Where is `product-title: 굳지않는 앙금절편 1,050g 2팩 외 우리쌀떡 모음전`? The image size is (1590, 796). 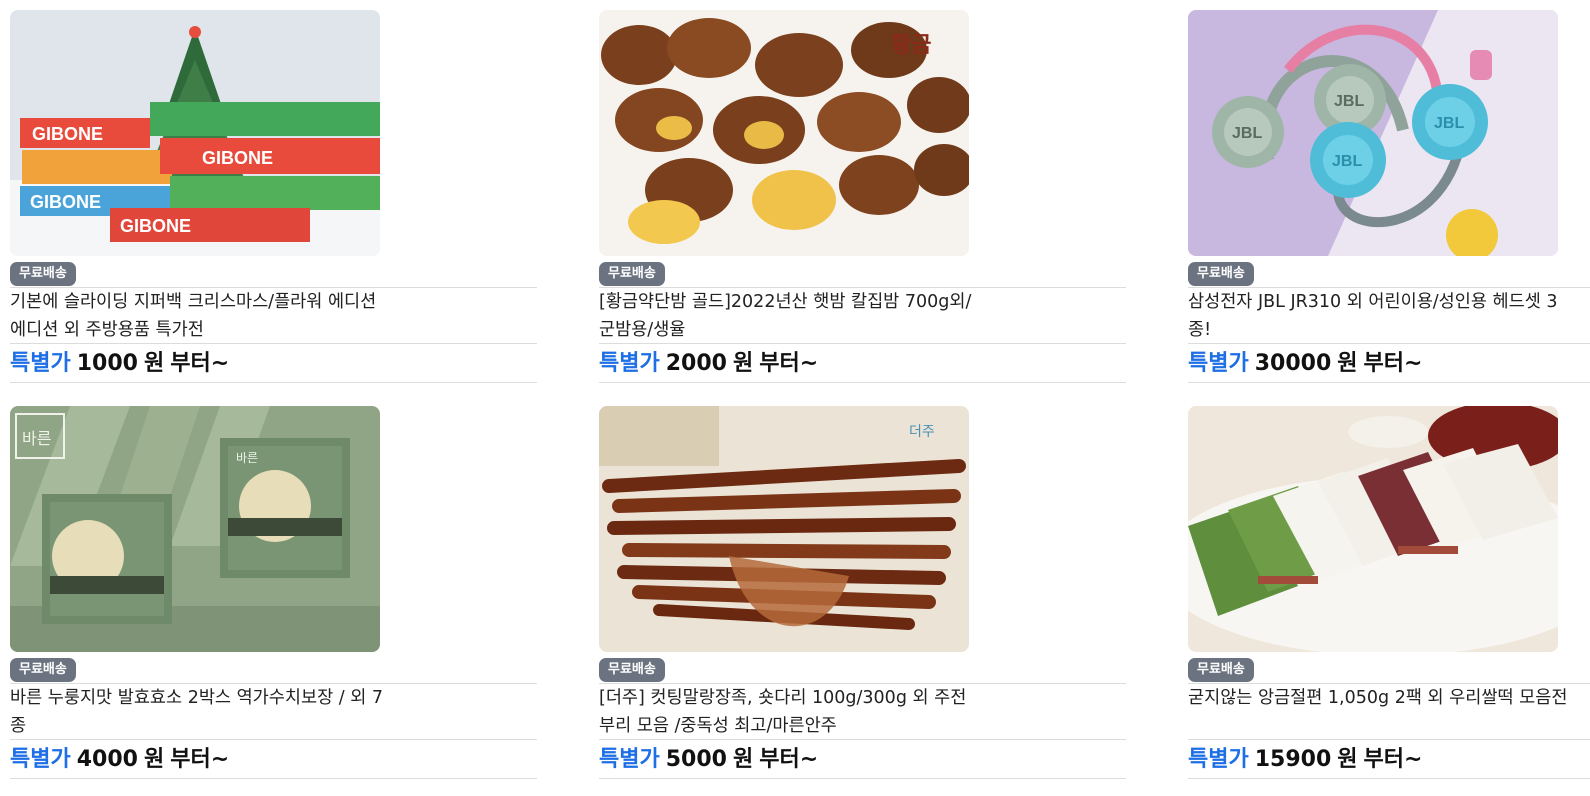
product-title: 굳지않는 앙금절편 1,050g 2팩 외 우리쌀떡 모음전 is located at coordinates (1378, 712).